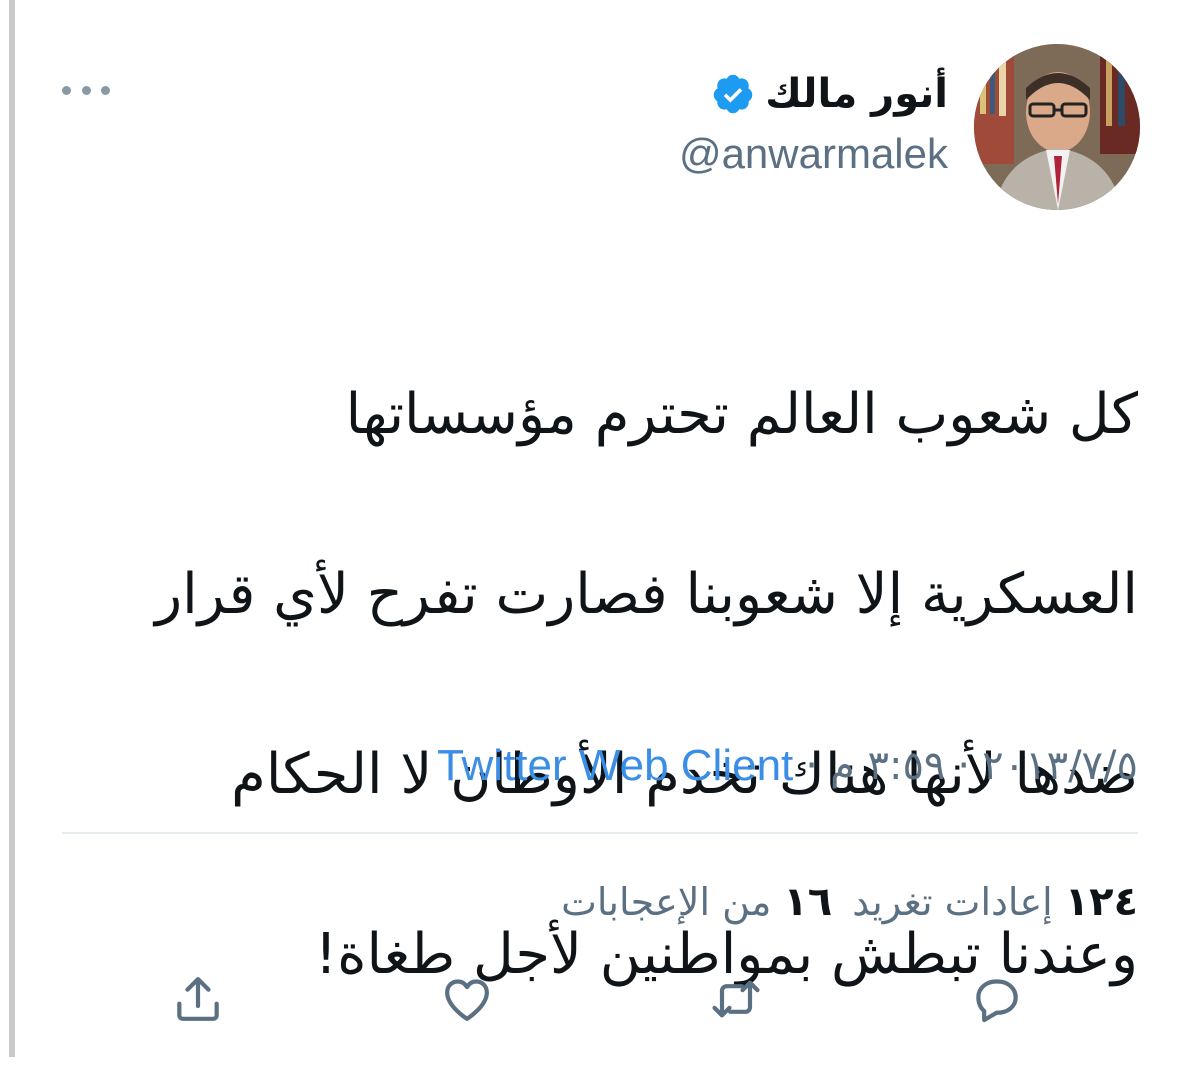  Describe the element at coordinates (1101, 902) in the screenshot. I see `retweets-count: ١٢٤` at that location.